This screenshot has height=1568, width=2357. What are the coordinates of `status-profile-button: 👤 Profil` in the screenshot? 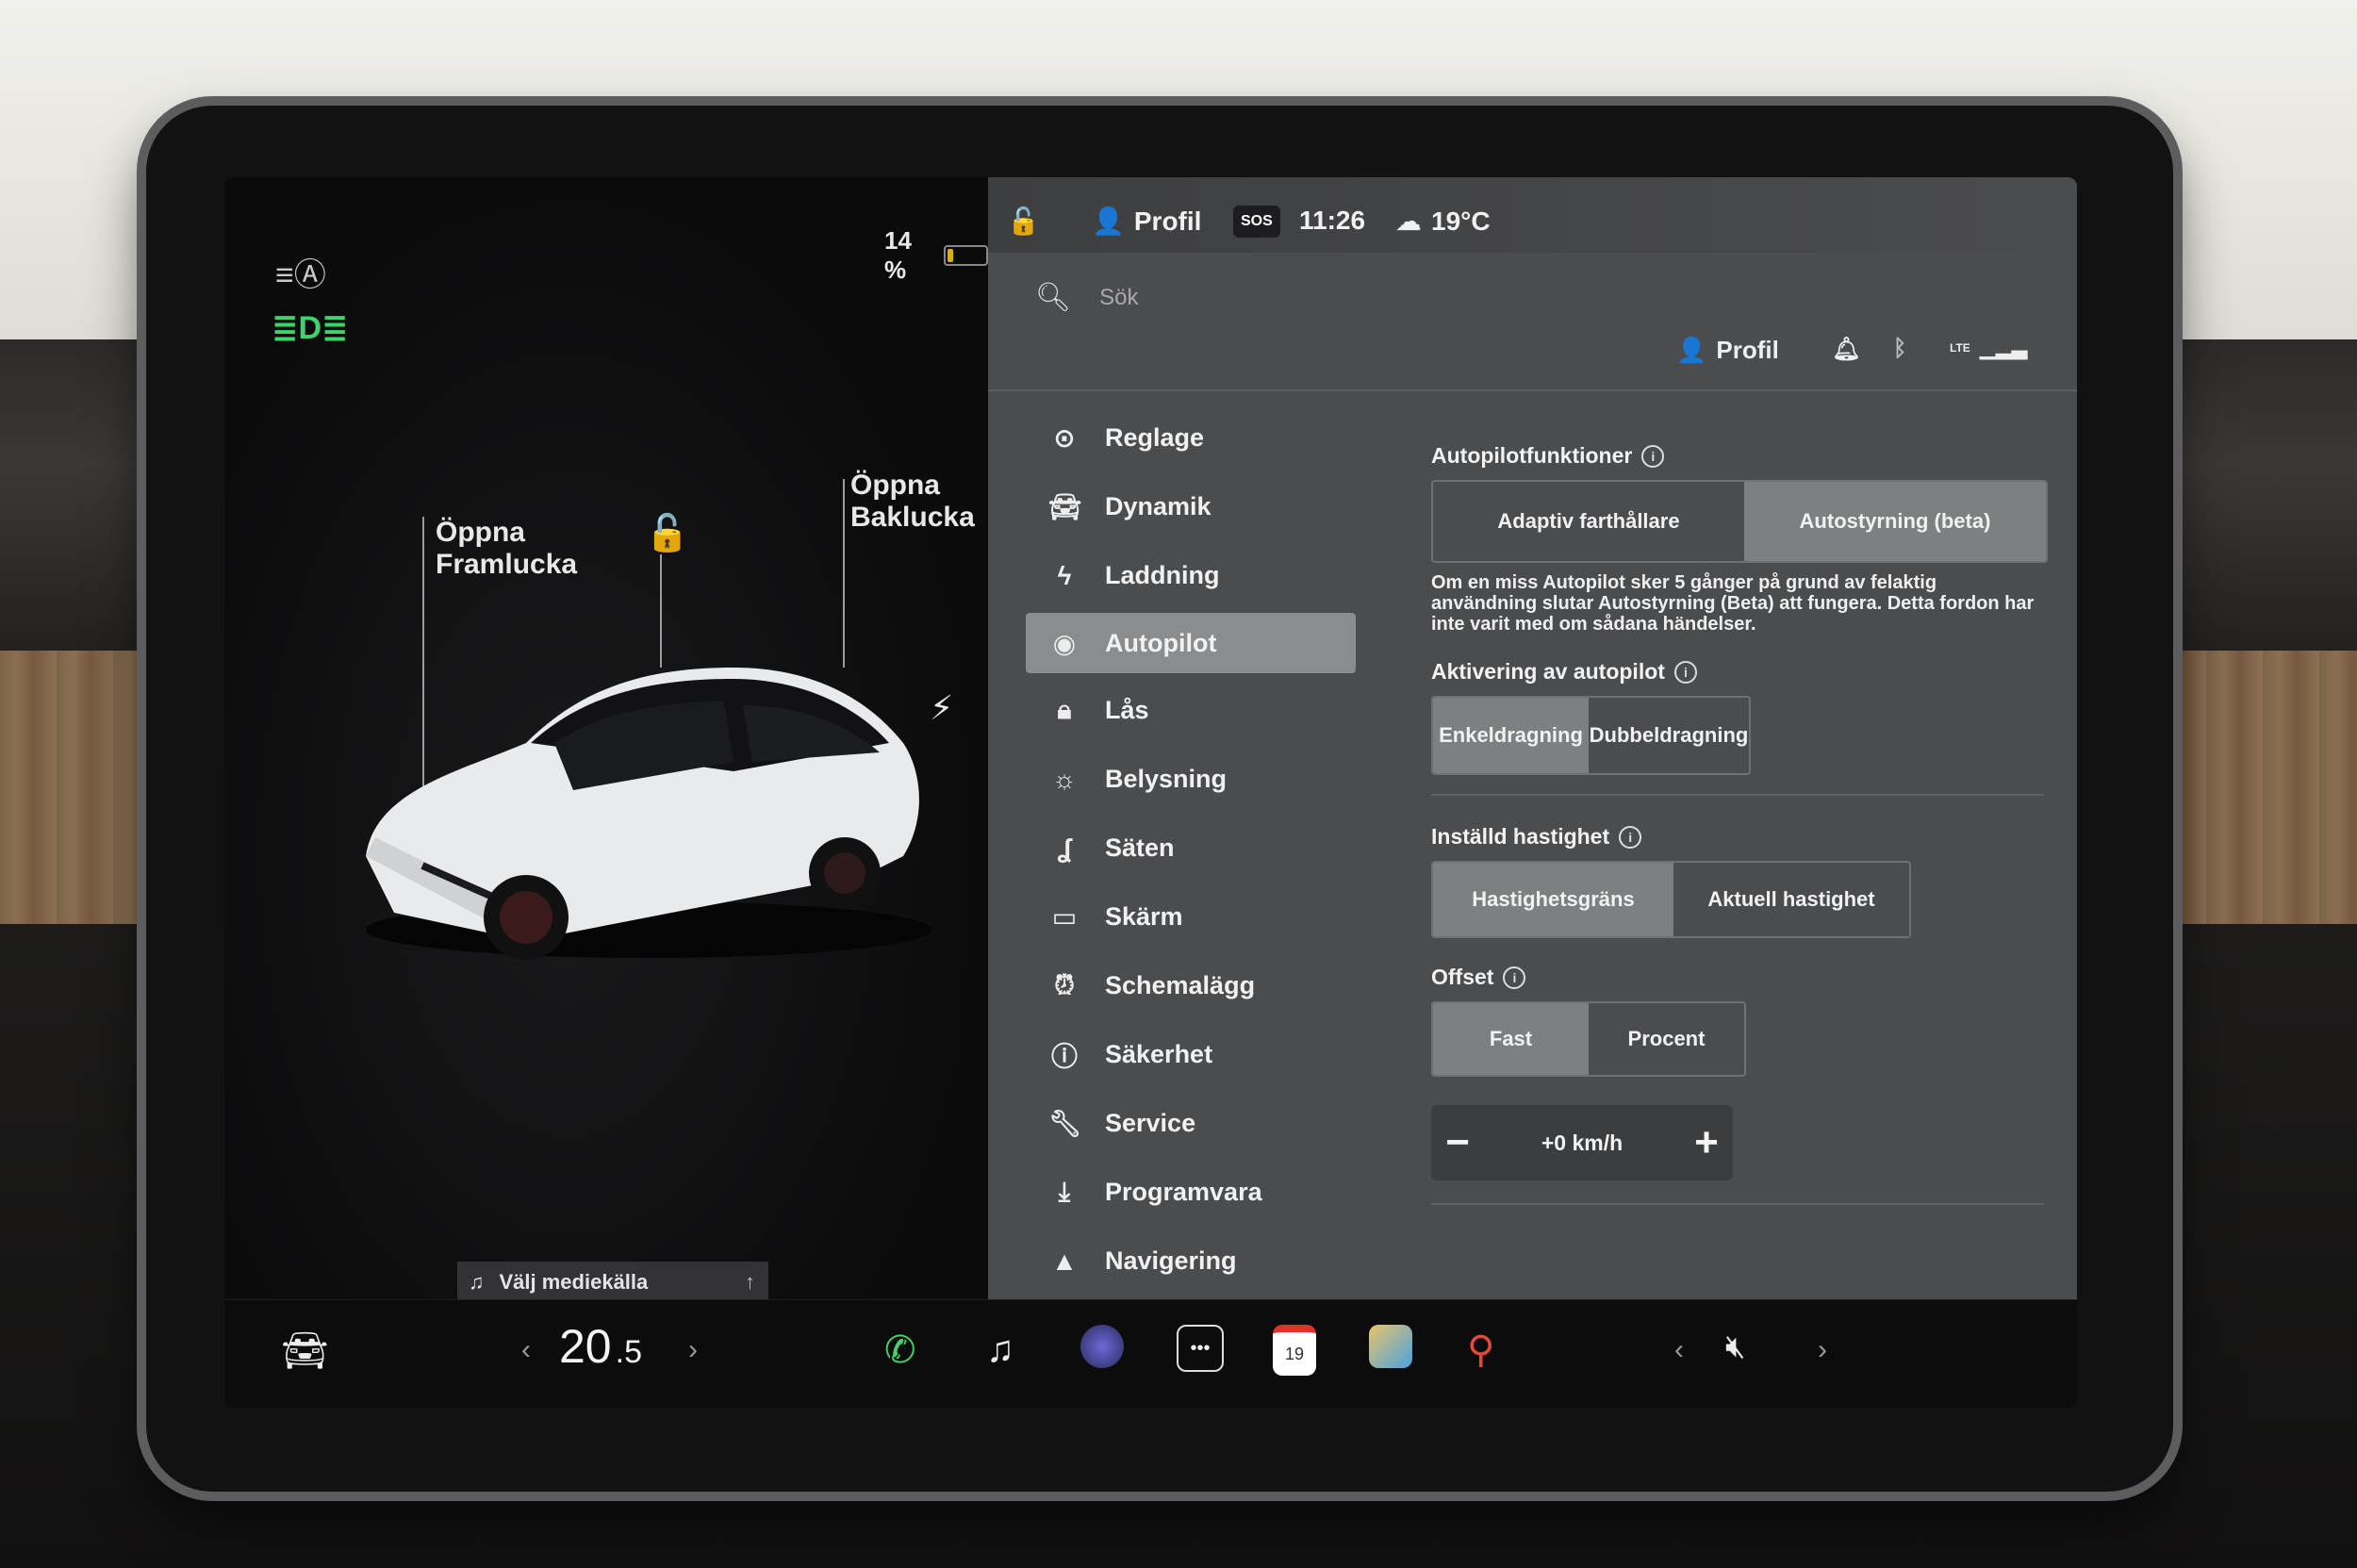 It's located at (1727, 351).